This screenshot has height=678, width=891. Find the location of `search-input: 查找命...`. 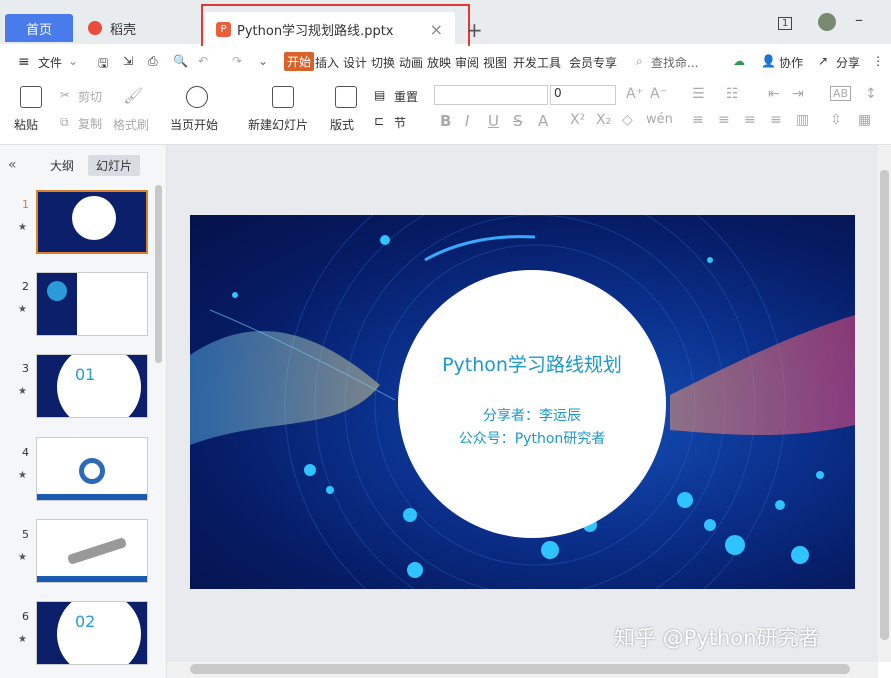

search-input: 查找命... is located at coordinates (674, 62).